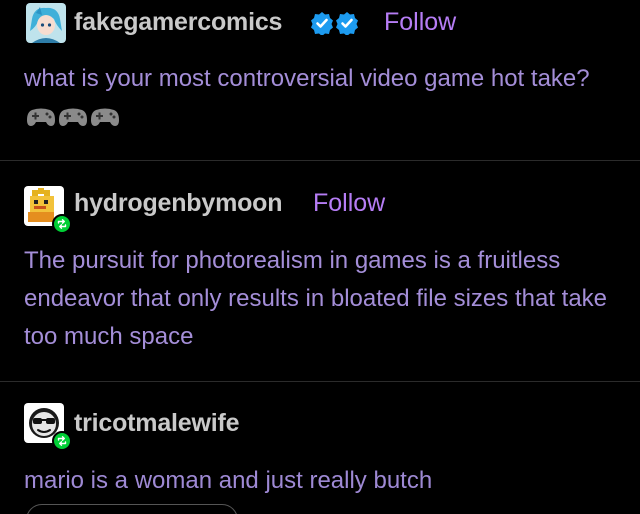  I want to click on post-body-text: mario is a woman and just really butch, so click(228, 480).